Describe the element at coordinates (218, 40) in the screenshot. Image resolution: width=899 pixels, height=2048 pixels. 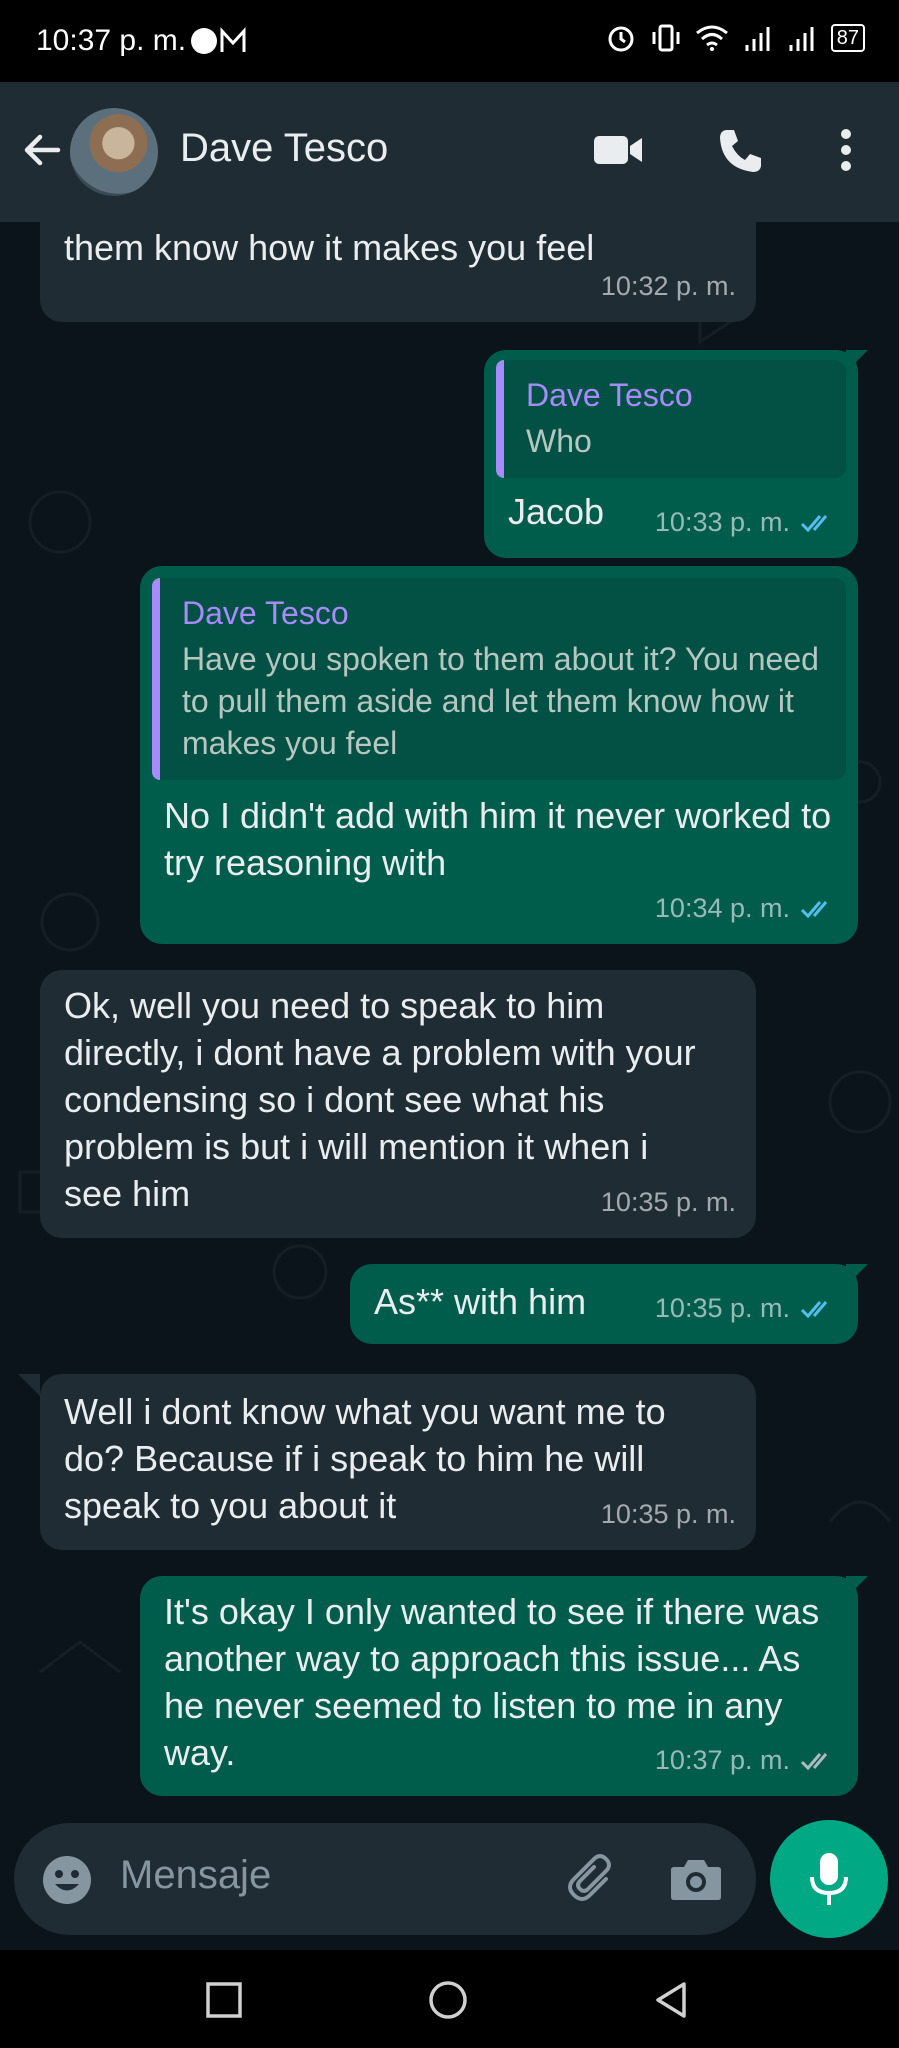
I see `notification-icons` at that location.